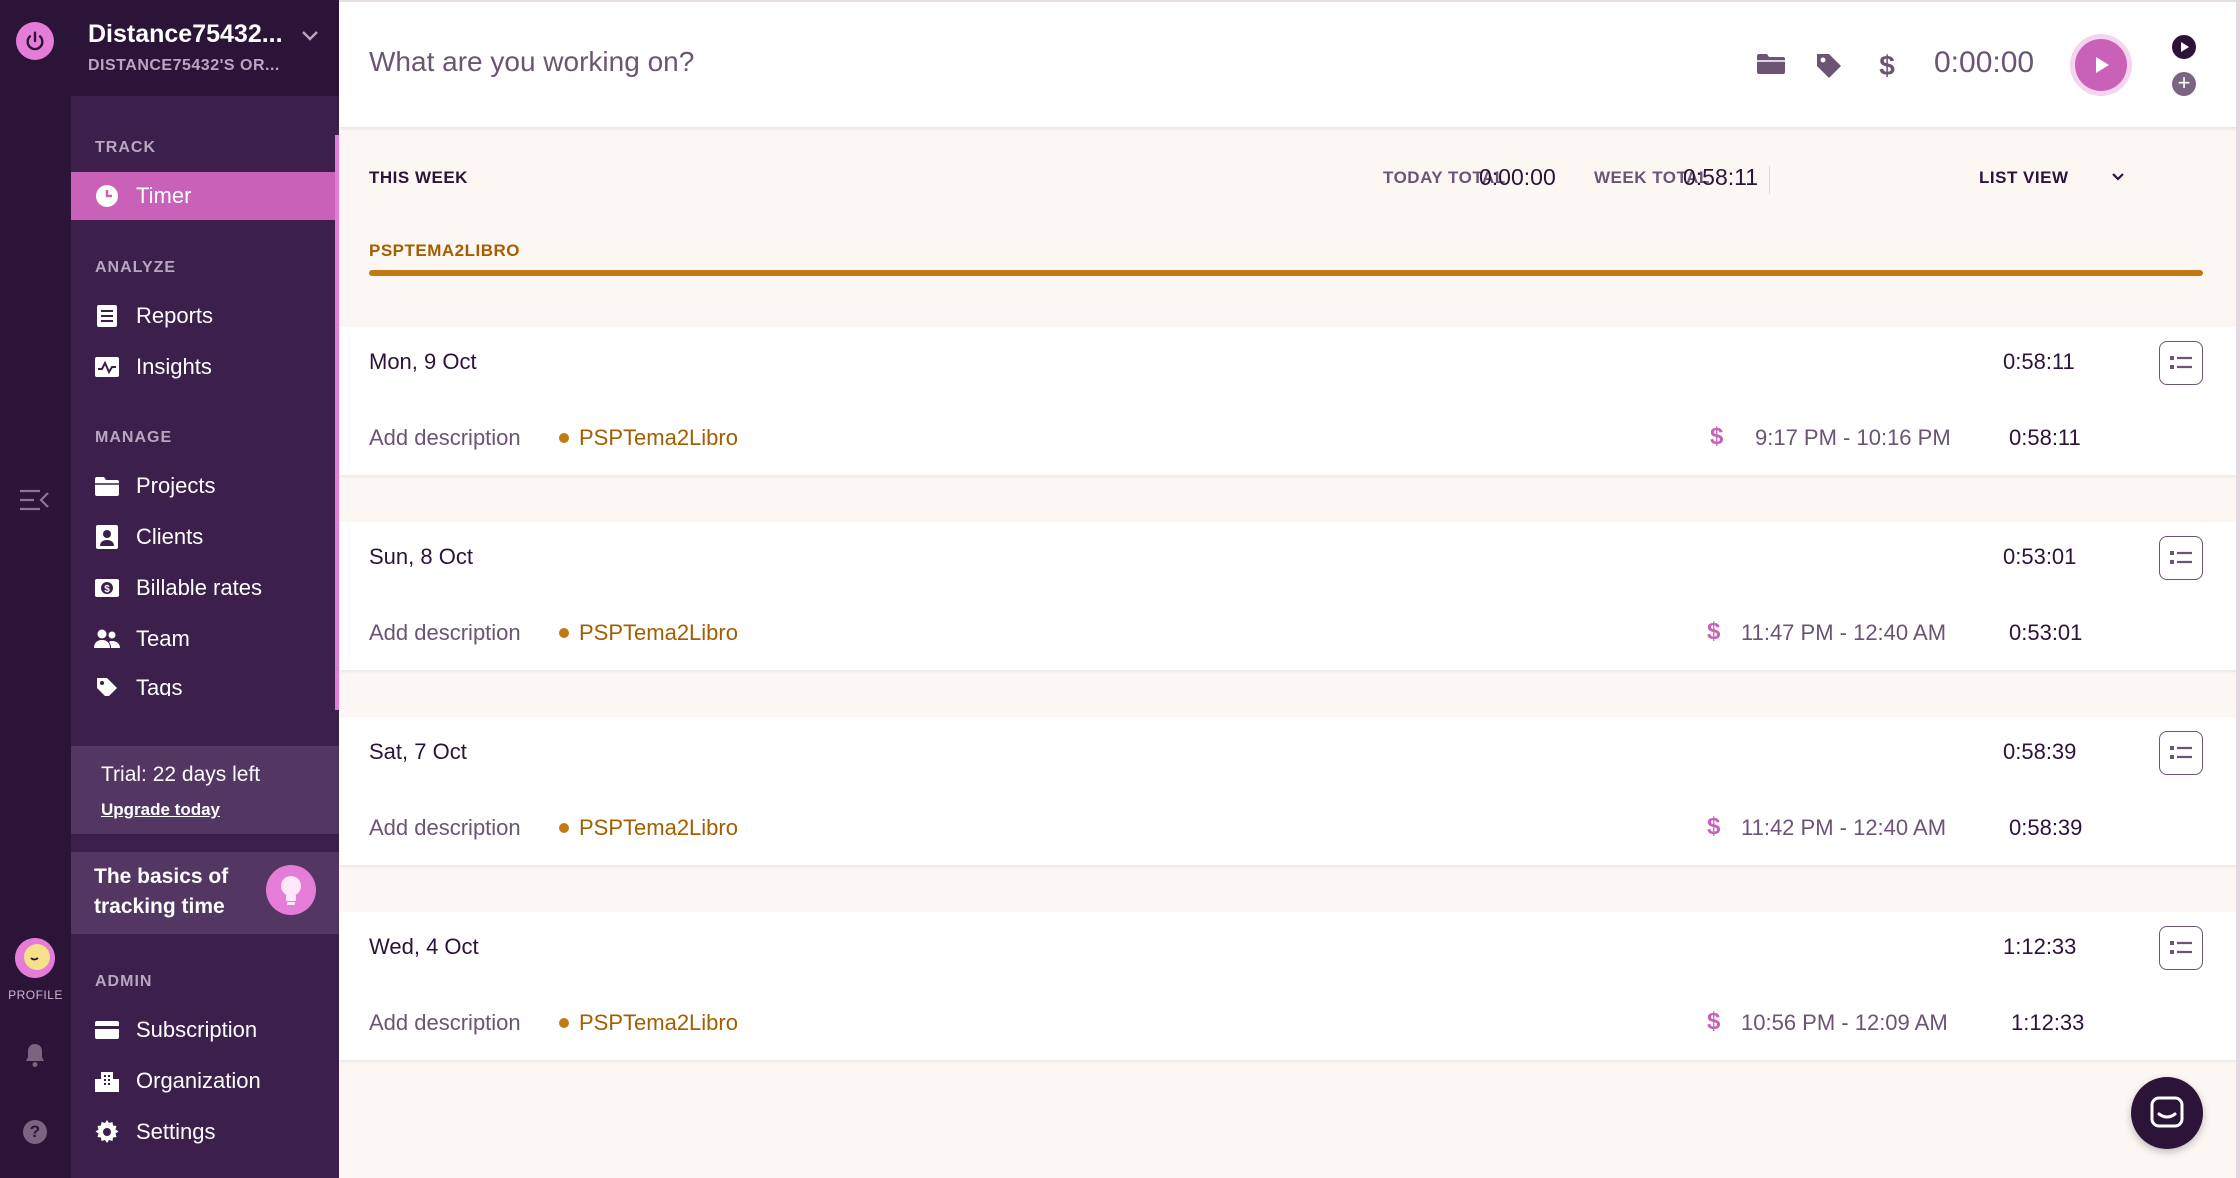  I want to click on chat-button, so click(2167, 1113).